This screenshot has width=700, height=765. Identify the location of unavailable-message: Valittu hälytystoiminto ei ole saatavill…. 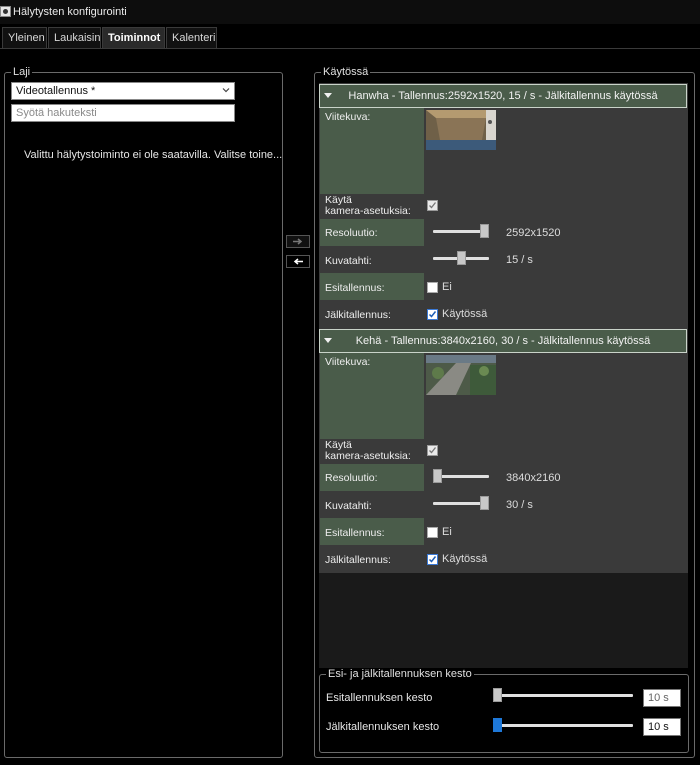
(153, 155).